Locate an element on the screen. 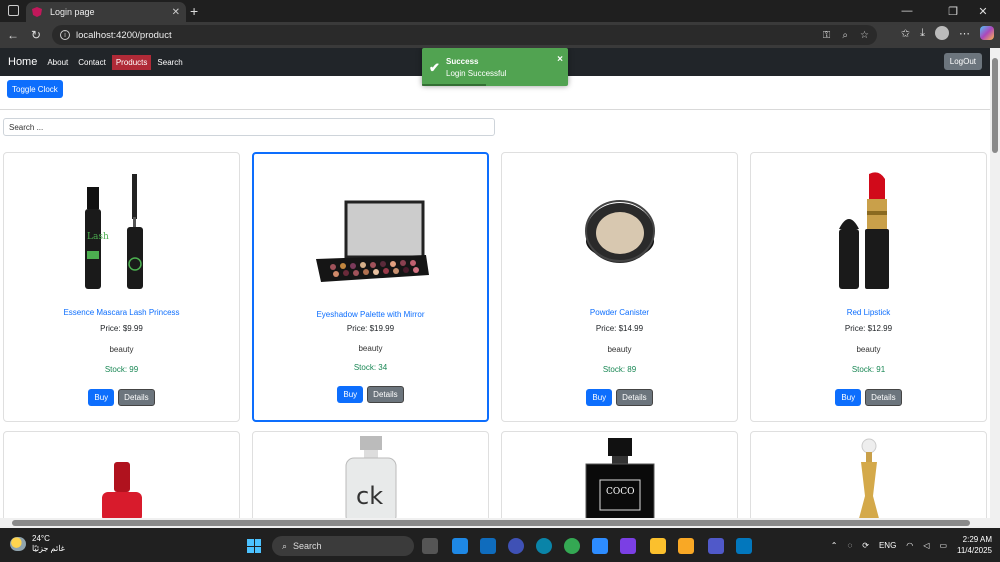 This screenshot has height=562, width=1000. product-price: Price: $14.99 is located at coordinates (619, 328).